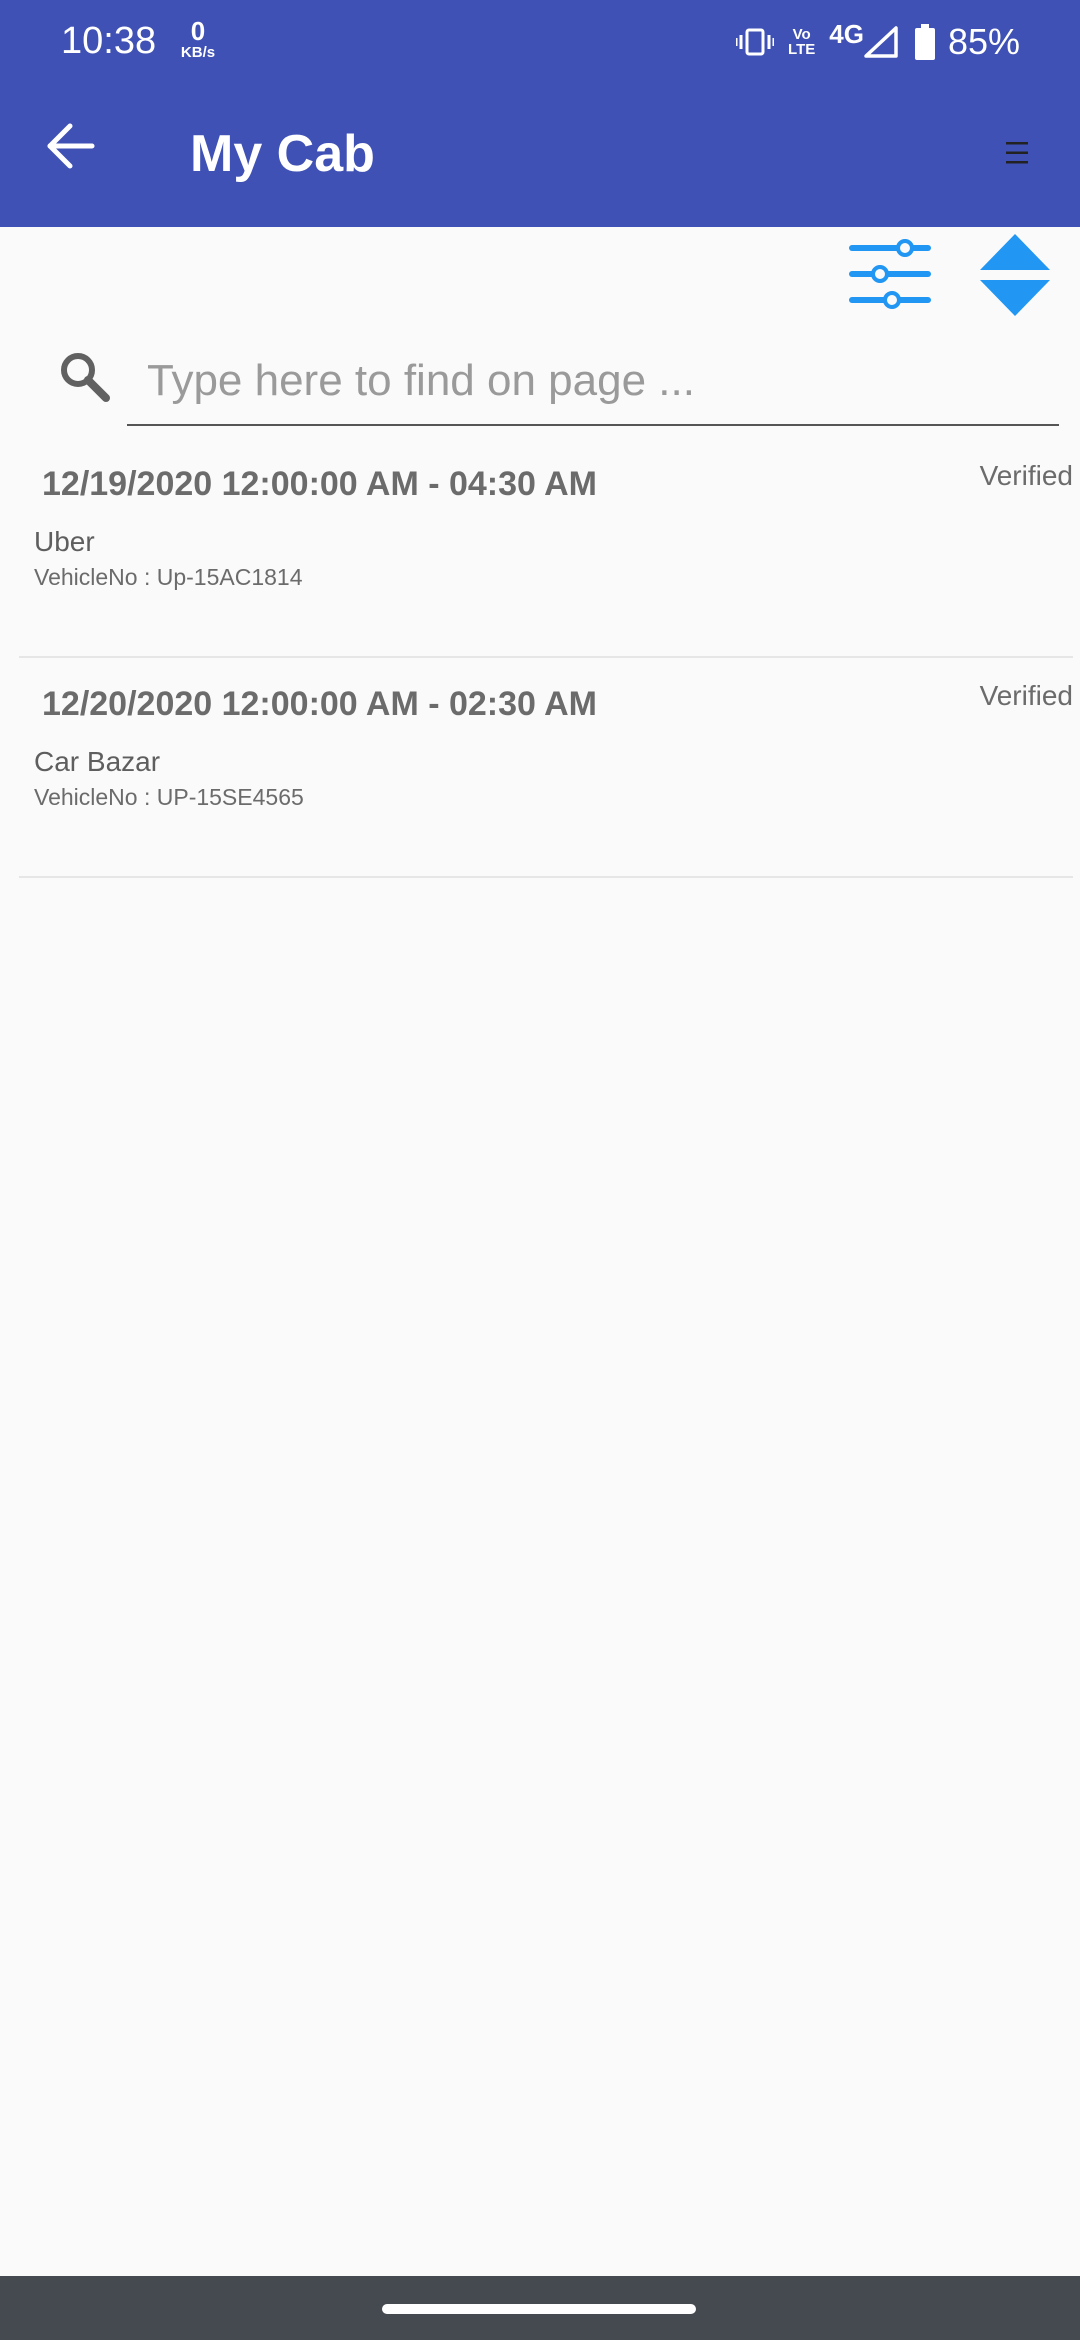 The width and height of the screenshot is (1080, 2340). Describe the element at coordinates (320, 704) in the screenshot. I see `trip-datetime: 12/20/2020 12:00:00 AM - 02:30 AM` at that location.